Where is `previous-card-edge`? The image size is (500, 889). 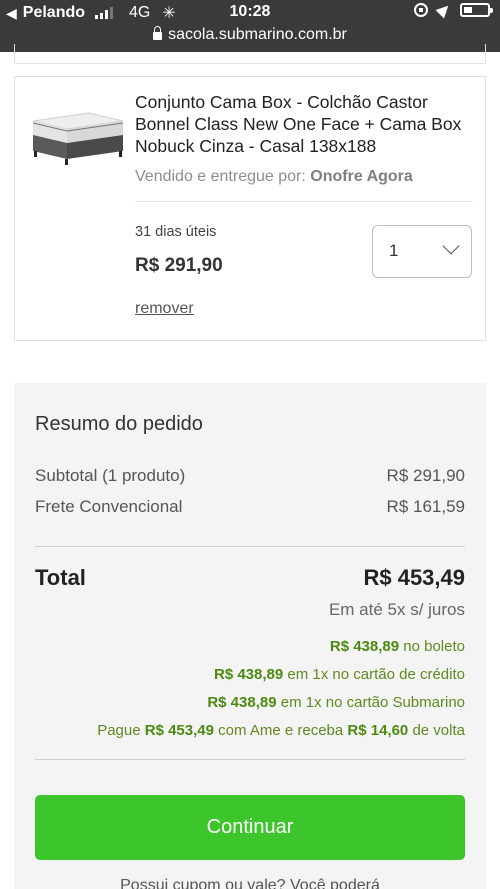 previous-card-edge is located at coordinates (250, 54).